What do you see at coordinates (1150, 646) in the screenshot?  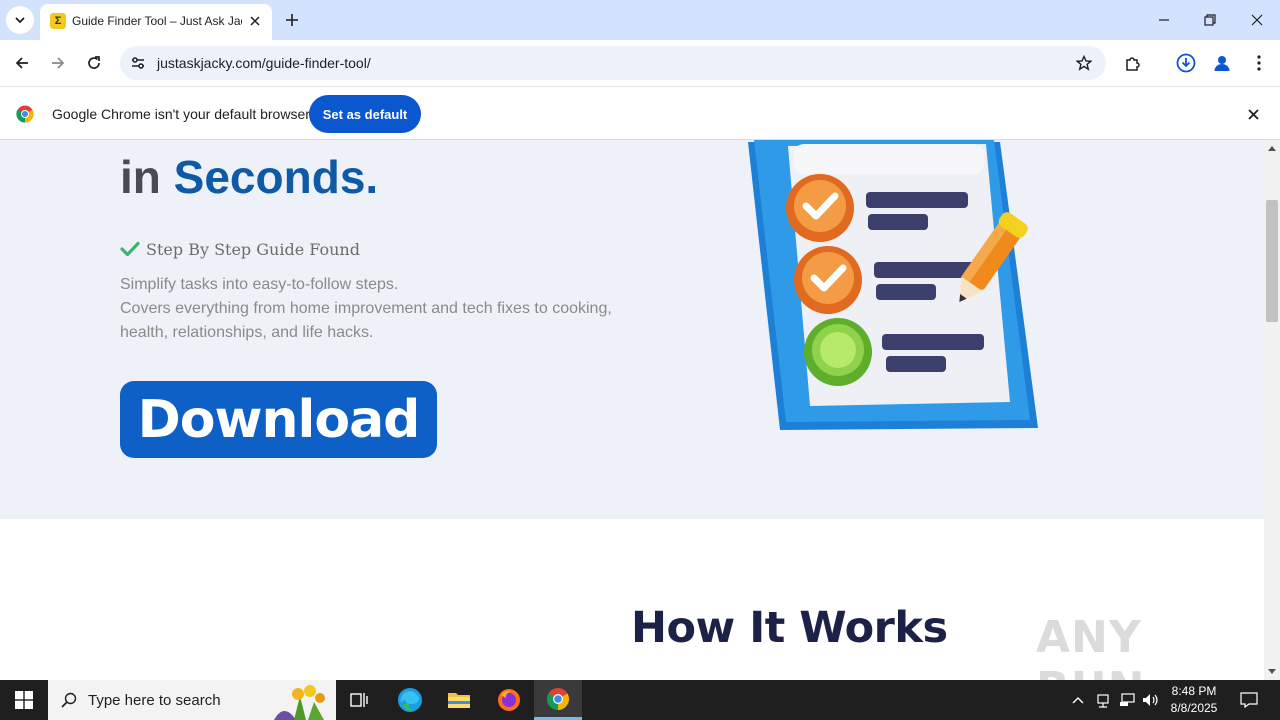 I see `anyrun-watermark: ANY RUN` at bounding box center [1150, 646].